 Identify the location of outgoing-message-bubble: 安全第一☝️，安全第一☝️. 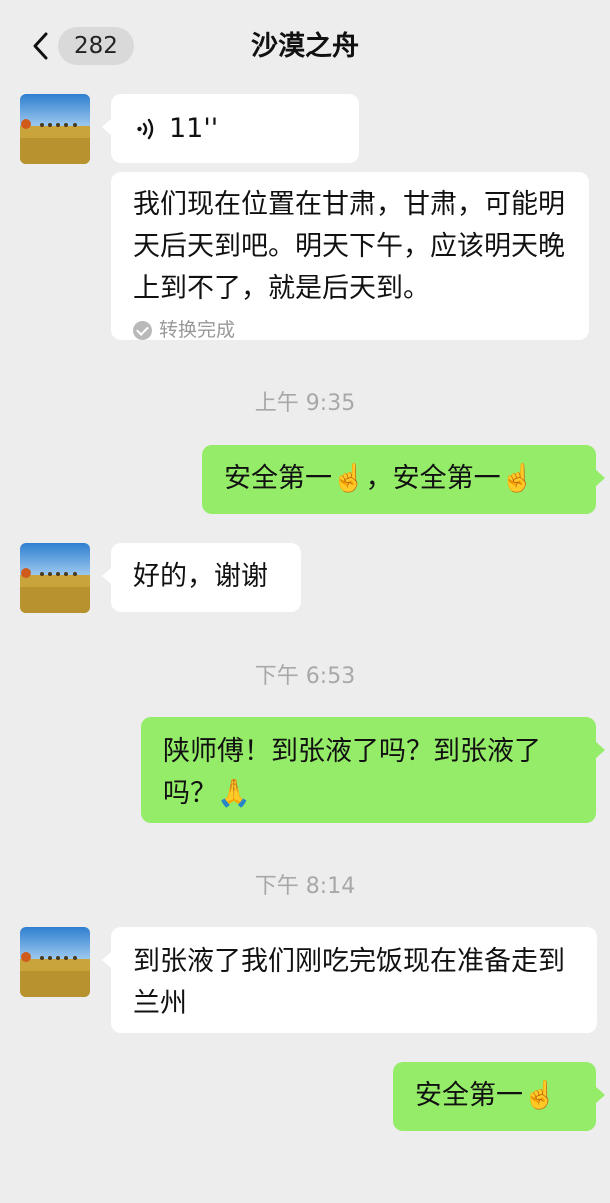
(403, 479).